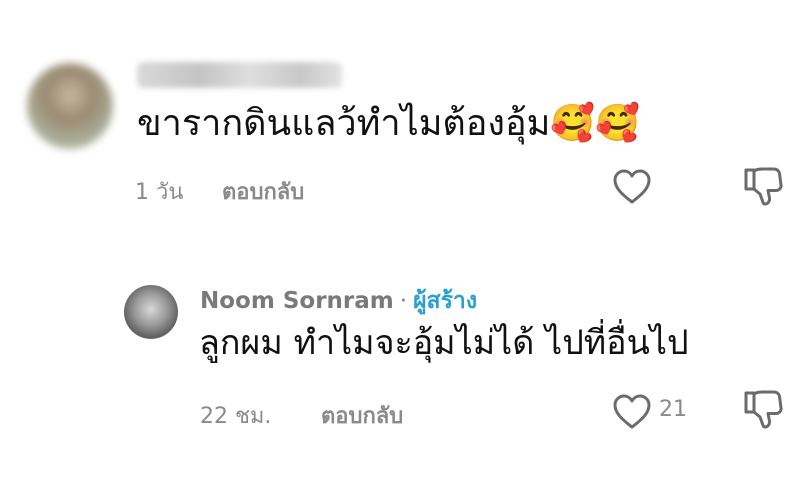  I want to click on like-count: 21, so click(673, 409).